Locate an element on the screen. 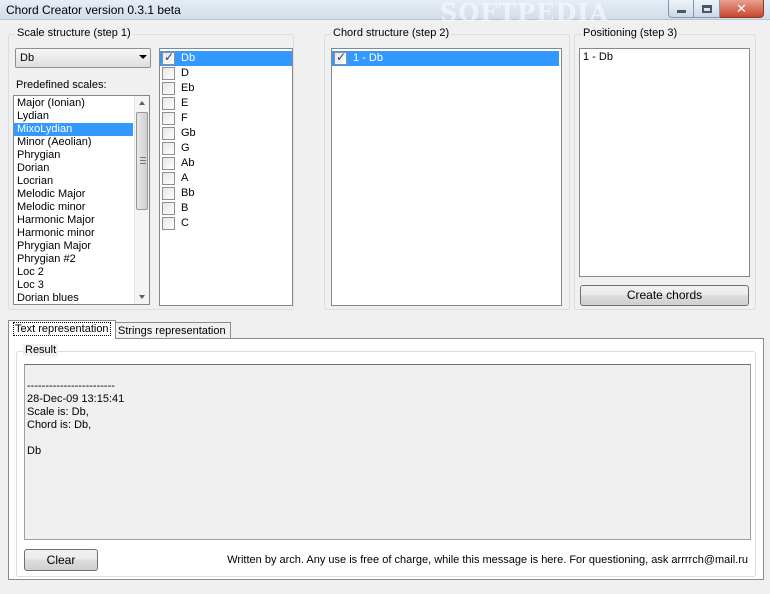 The height and width of the screenshot is (594, 770). scale-list-item: Dorian blues is located at coordinates (73, 298).